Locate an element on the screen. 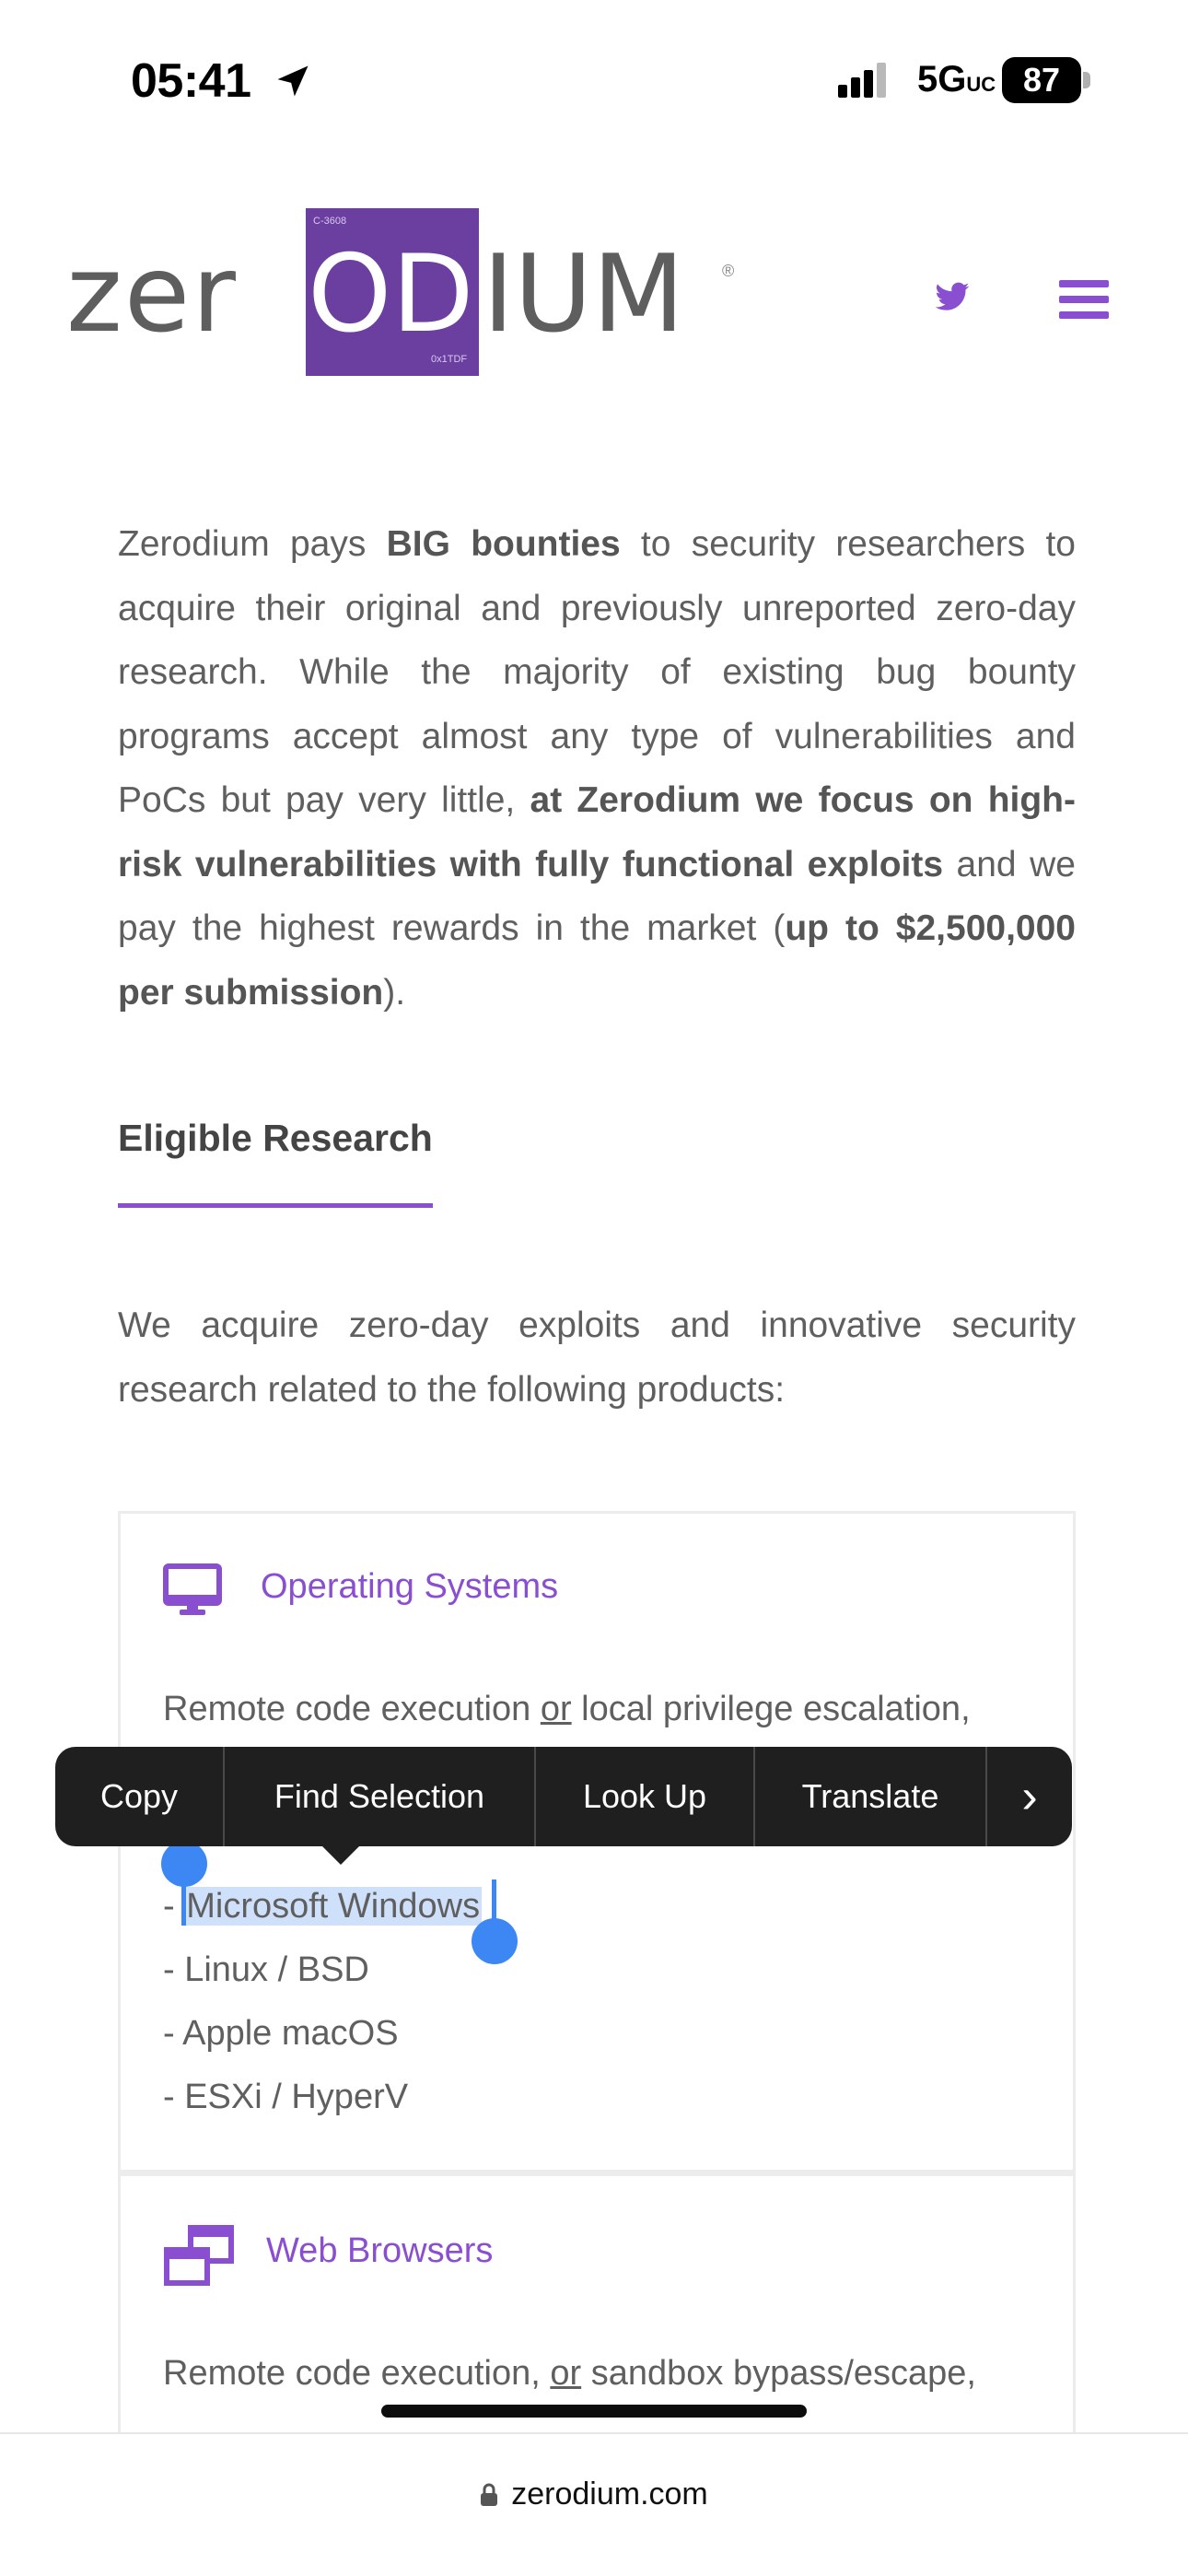 This screenshot has height=2576, width=1188. battery-indicator: 87 is located at coordinates (1046, 80).